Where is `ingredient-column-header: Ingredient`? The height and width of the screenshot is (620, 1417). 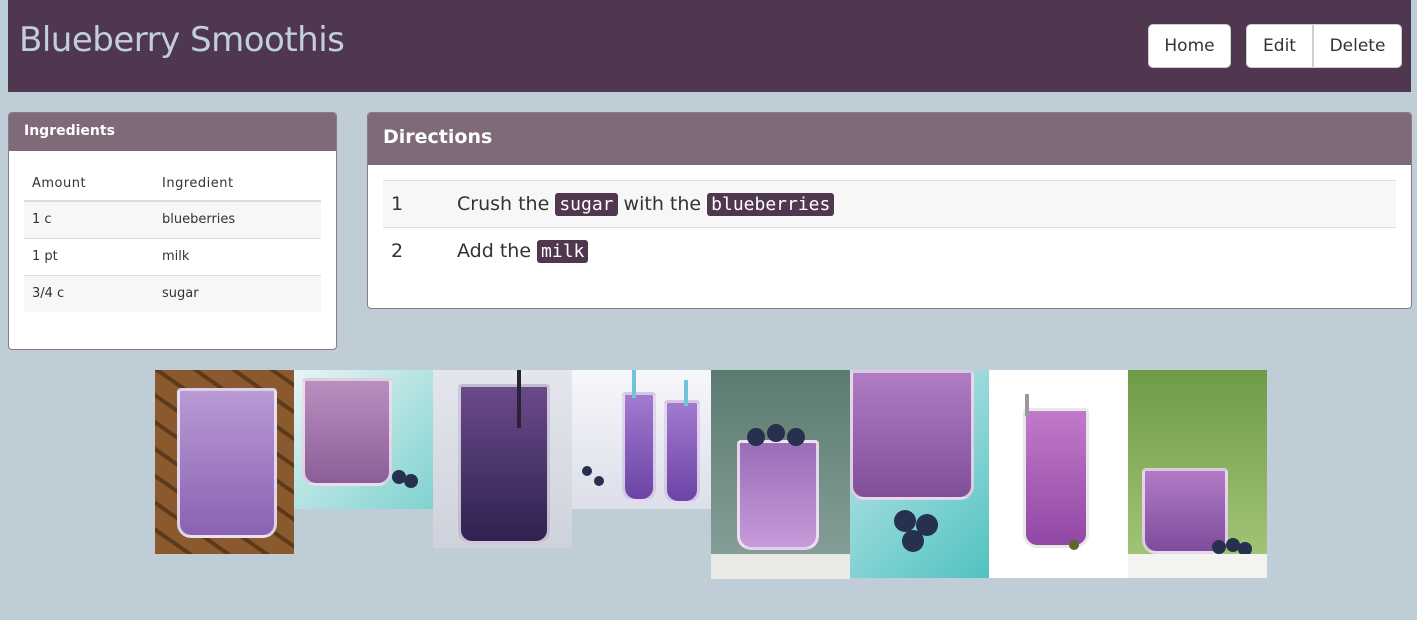 ingredient-column-header: Ingredient is located at coordinates (237, 185).